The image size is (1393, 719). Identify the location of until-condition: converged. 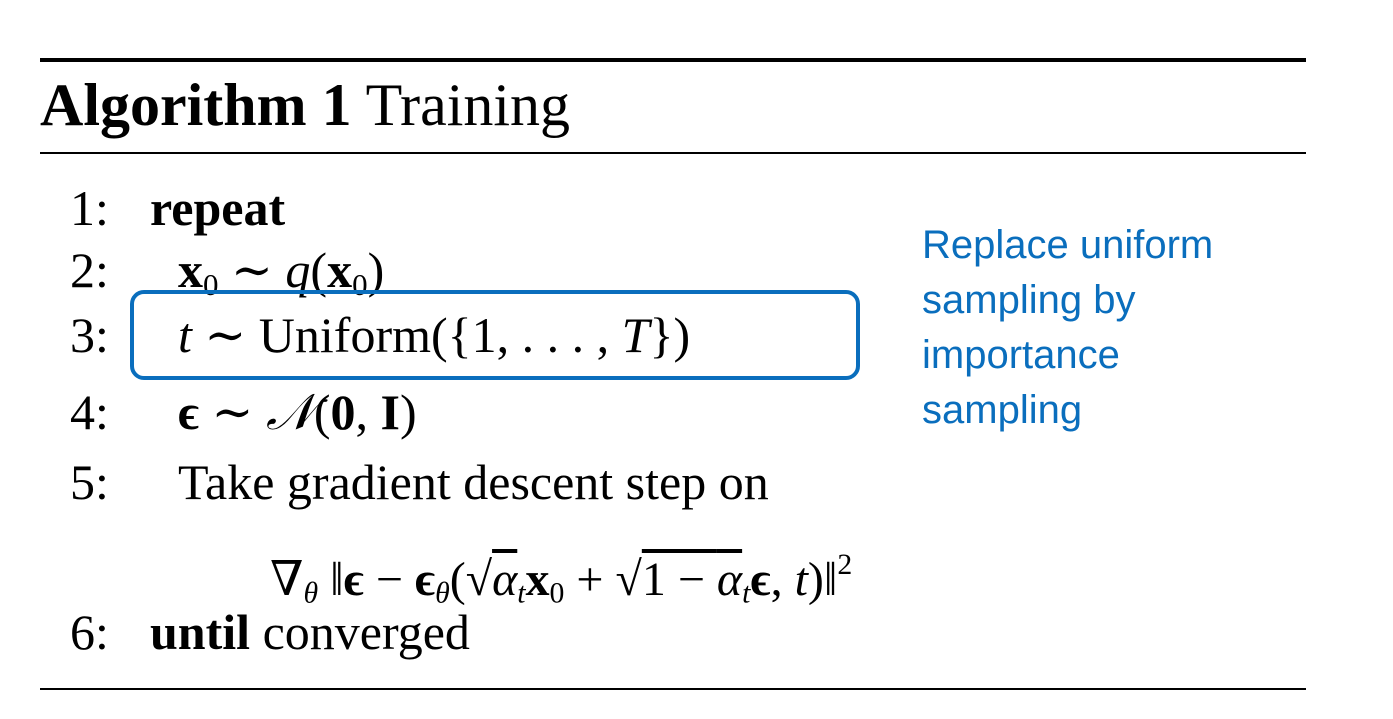
(366, 632).